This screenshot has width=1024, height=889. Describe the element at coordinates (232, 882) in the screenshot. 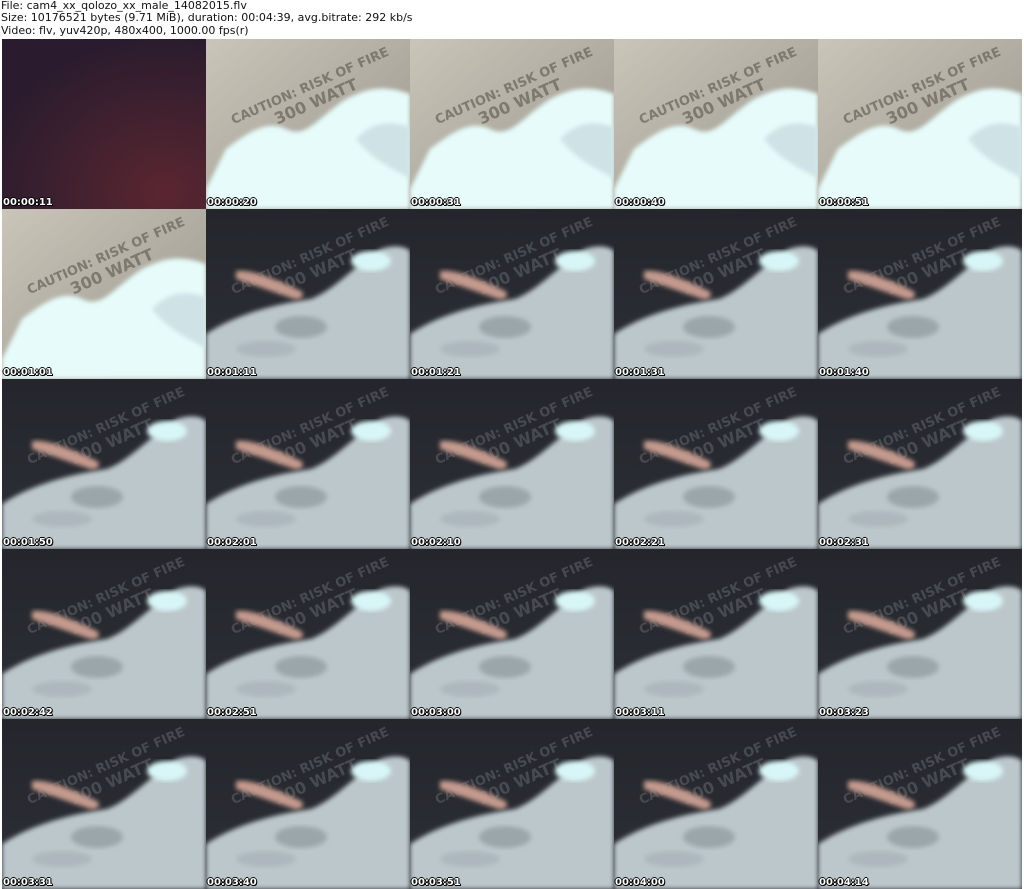

I see `thumbnail-timestamp: 00:03:40` at that location.